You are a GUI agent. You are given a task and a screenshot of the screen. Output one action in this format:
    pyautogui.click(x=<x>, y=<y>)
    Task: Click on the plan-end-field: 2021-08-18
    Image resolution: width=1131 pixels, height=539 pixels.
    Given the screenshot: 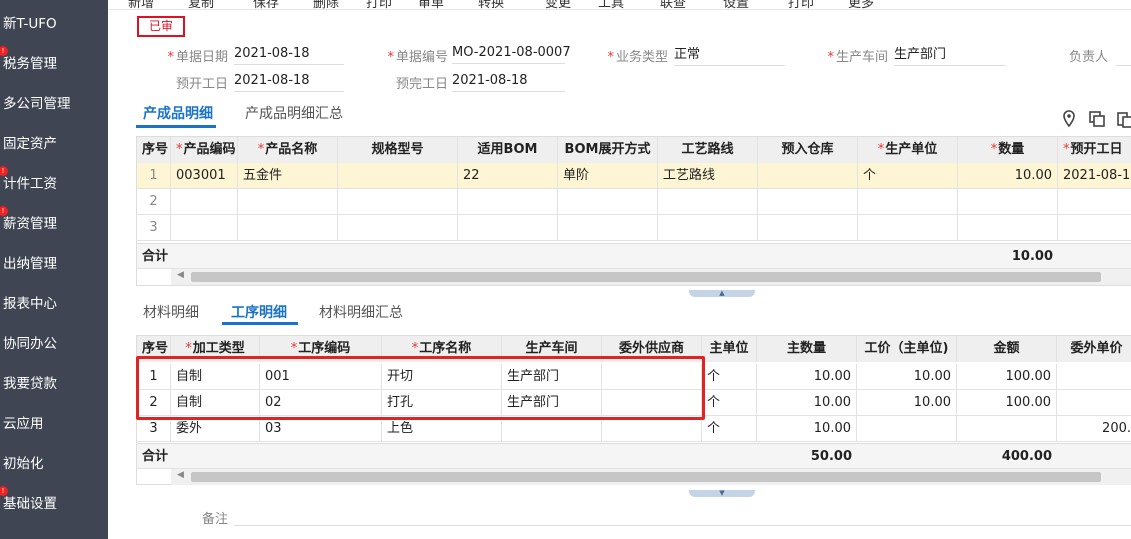 What is the action you would take?
    pyautogui.click(x=508, y=81)
    